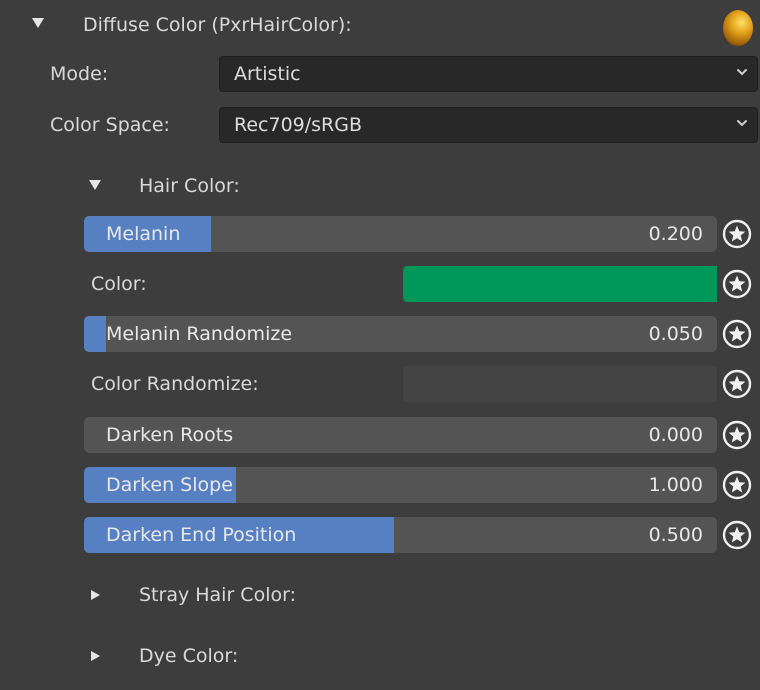 The width and height of the screenshot is (760, 690). I want to click on diffuse-color-title: Diffuse Color (PxrHairColor):, so click(217, 25).